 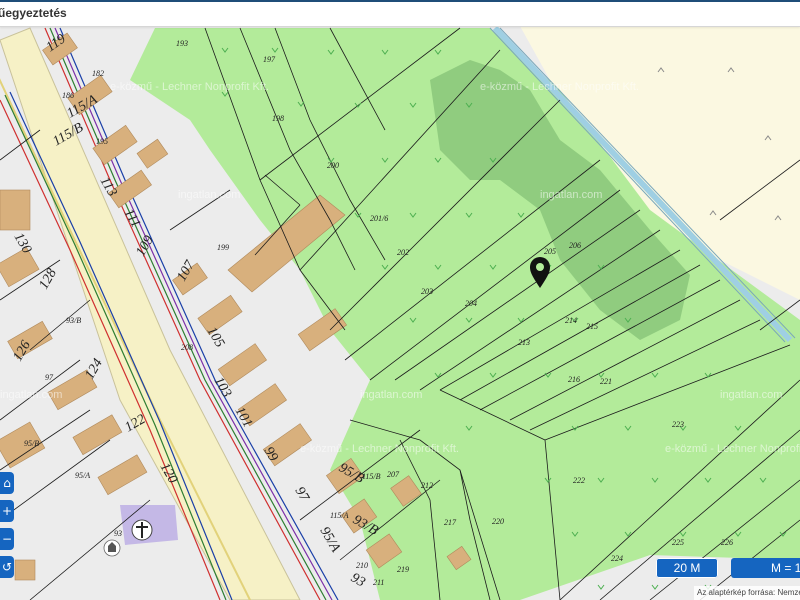 What do you see at coordinates (31, 443) in the screenshot?
I see `parcel-label: 95/B` at bounding box center [31, 443].